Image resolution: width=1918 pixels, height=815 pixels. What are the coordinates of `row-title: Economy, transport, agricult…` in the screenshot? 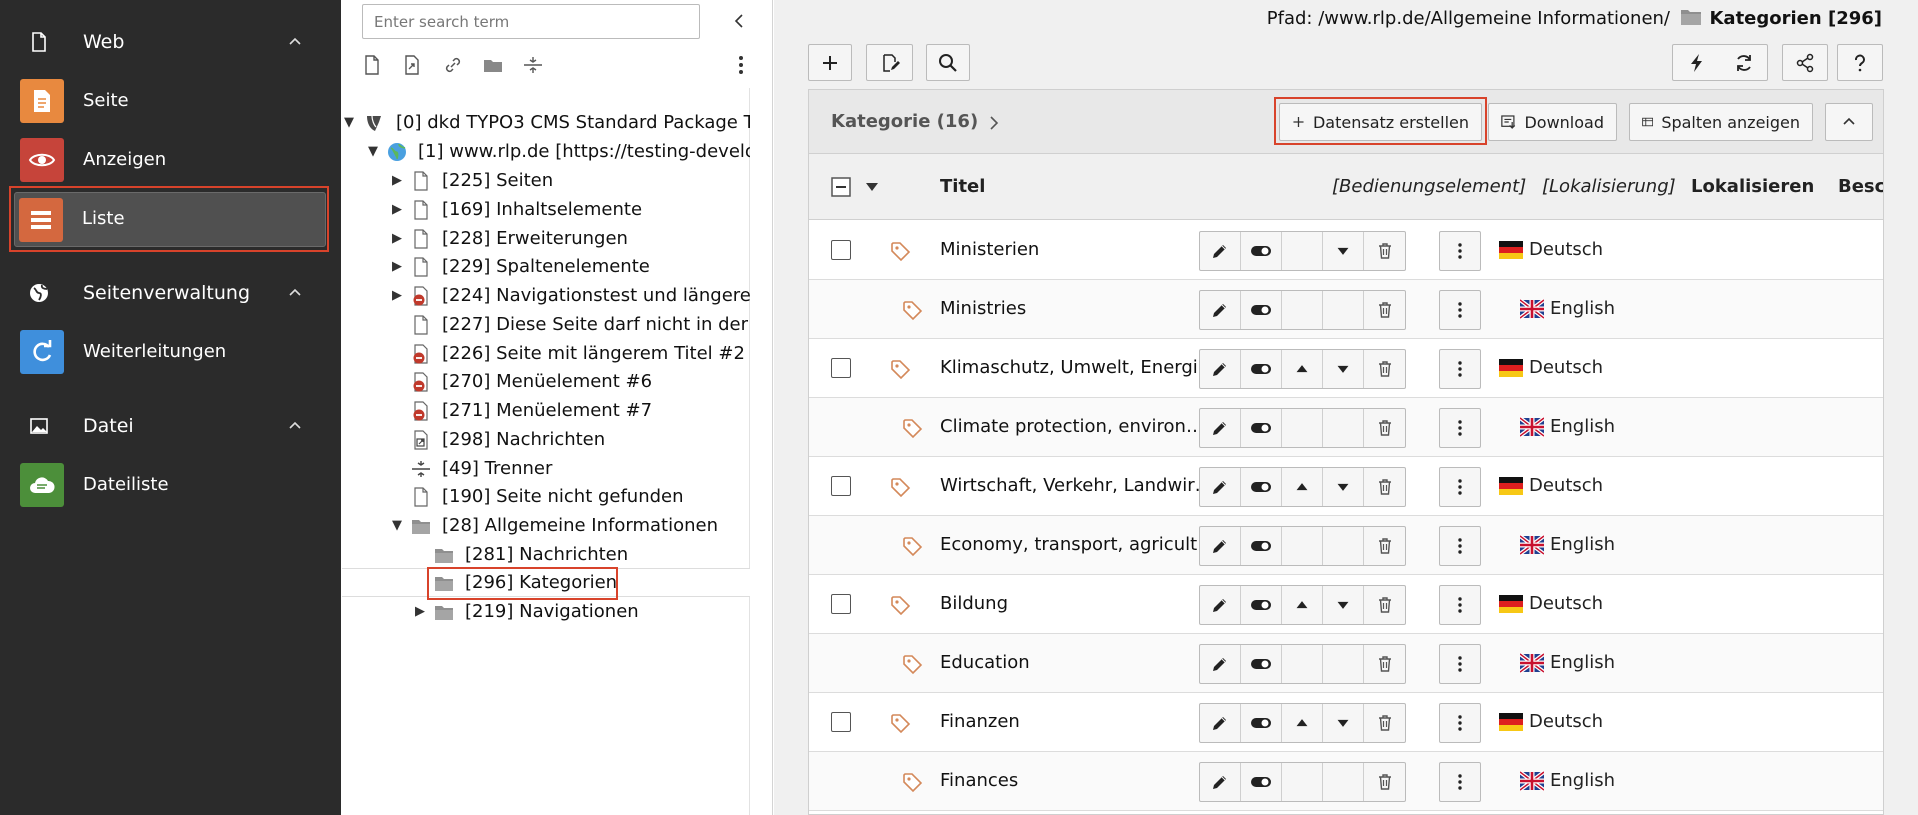 It's located at (1077, 544).